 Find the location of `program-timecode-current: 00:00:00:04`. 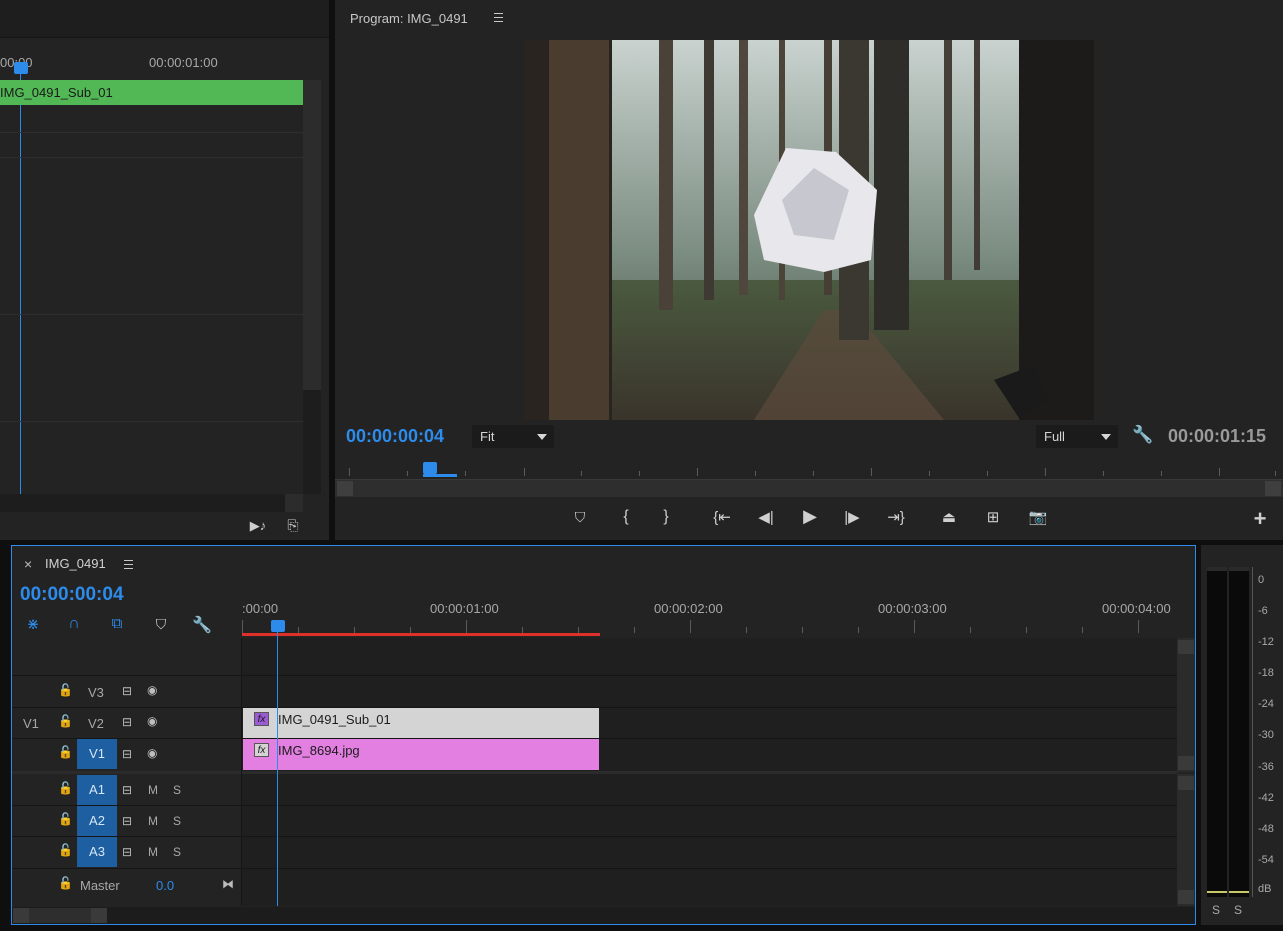

program-timecode-current: 00:00:00:04 is located at coordinates (395, 436).